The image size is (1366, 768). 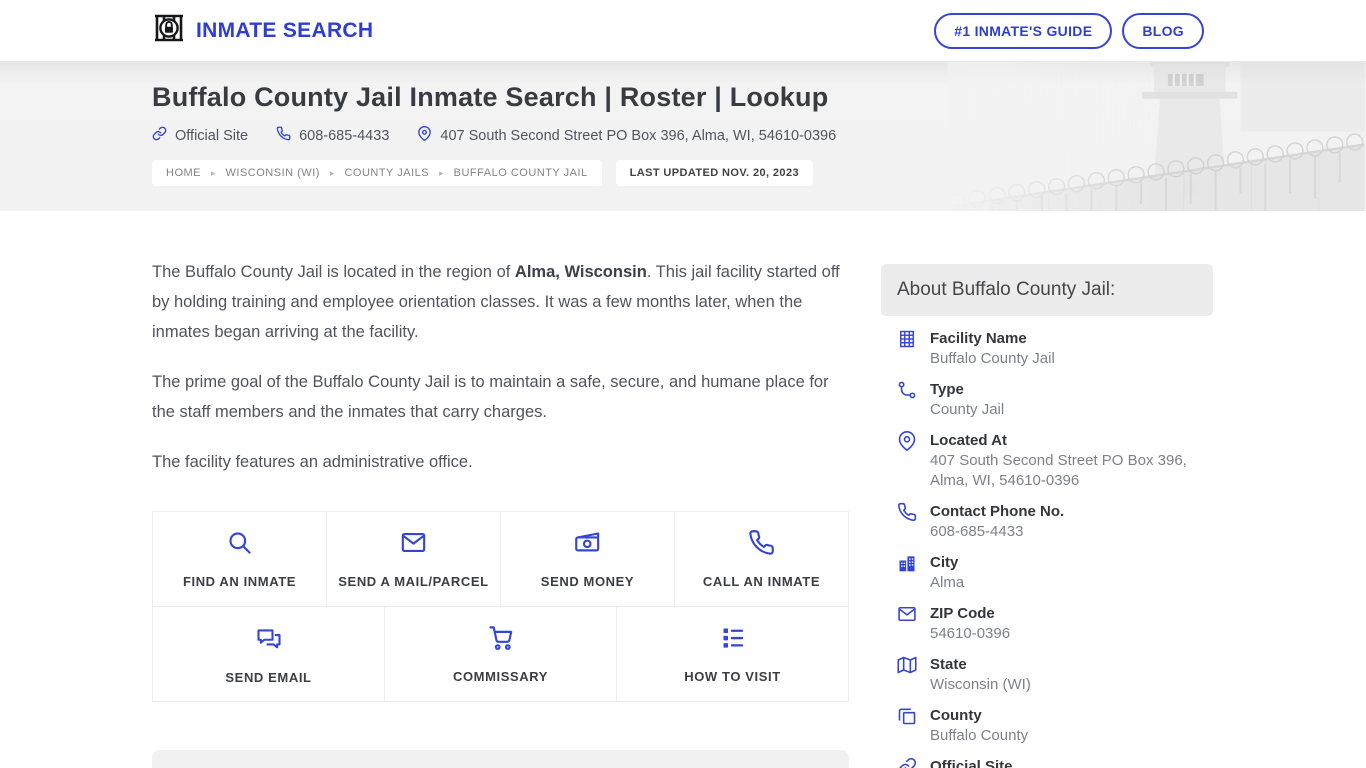 What do you see at coordinates (269, 640) in the screenshot?
I see `chat-icon` at bounding box center [269, 640].